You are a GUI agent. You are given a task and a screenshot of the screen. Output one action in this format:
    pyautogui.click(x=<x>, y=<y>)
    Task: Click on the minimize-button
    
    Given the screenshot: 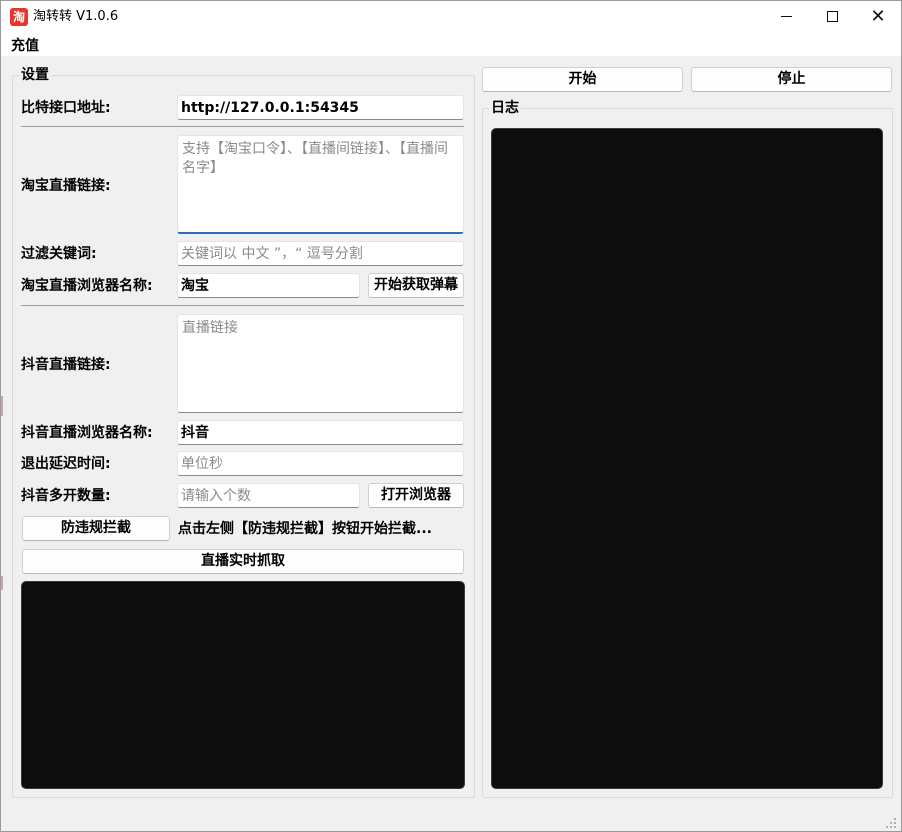 What is the action you would take?
    pyautogui.click(x=786, y=16)
    